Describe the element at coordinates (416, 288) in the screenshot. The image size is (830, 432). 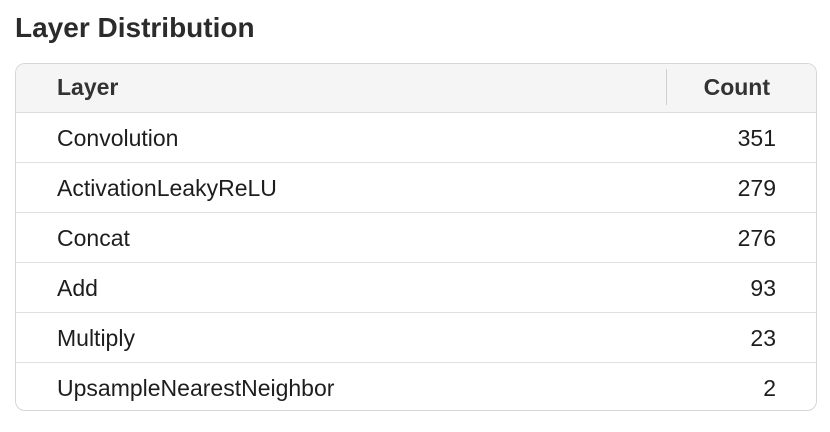
I see `table-row: Add 93` at that location.